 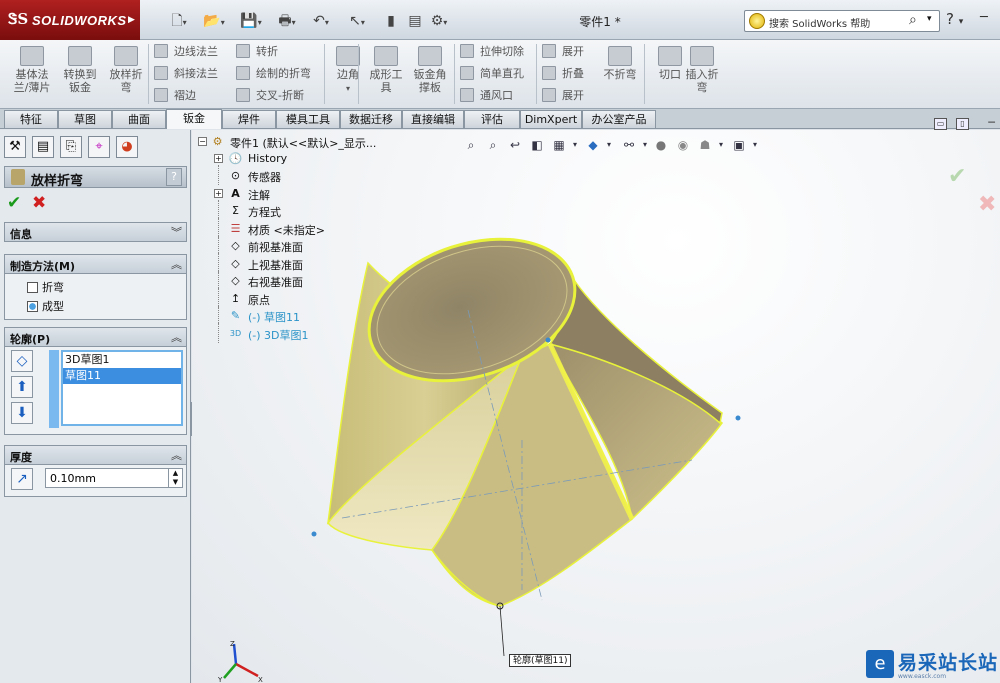 What do you see at coordinates (984, 17) in the screenshot?
I see `minimize-button: ─` at bounding box center [984, 17].